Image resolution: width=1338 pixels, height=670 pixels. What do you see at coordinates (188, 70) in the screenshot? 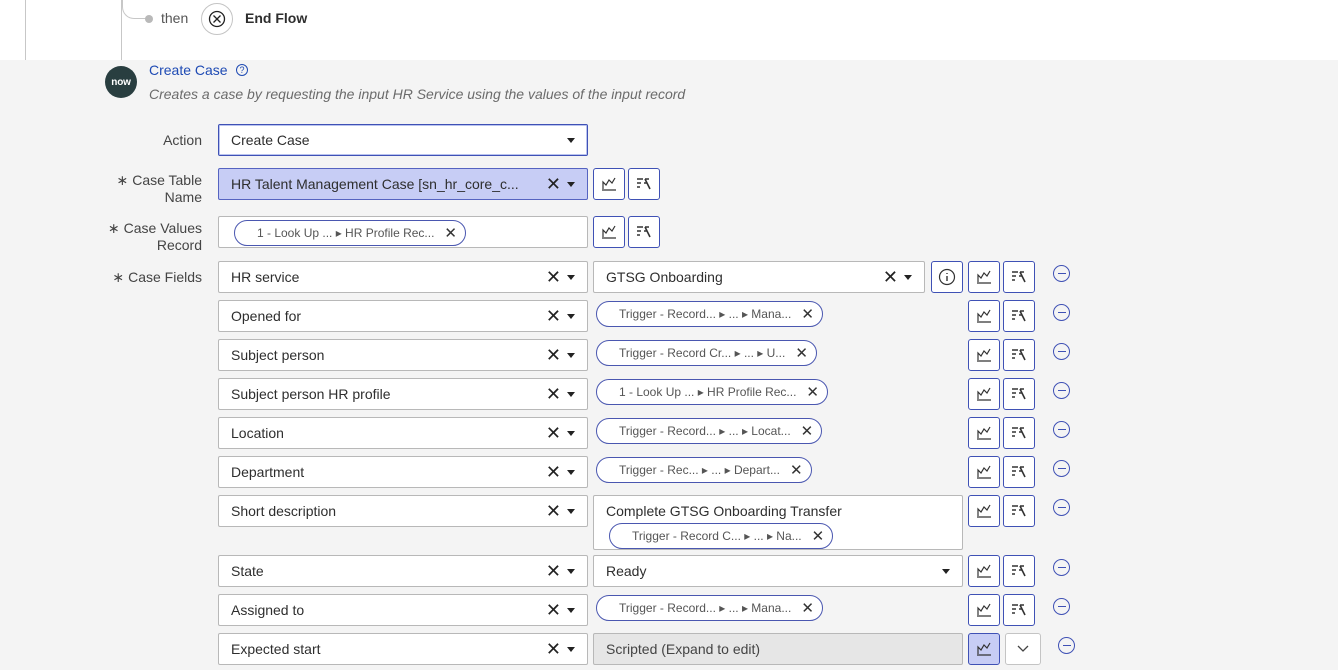
I see `action-title-link: Create Case` at bounding box center [188, 70].